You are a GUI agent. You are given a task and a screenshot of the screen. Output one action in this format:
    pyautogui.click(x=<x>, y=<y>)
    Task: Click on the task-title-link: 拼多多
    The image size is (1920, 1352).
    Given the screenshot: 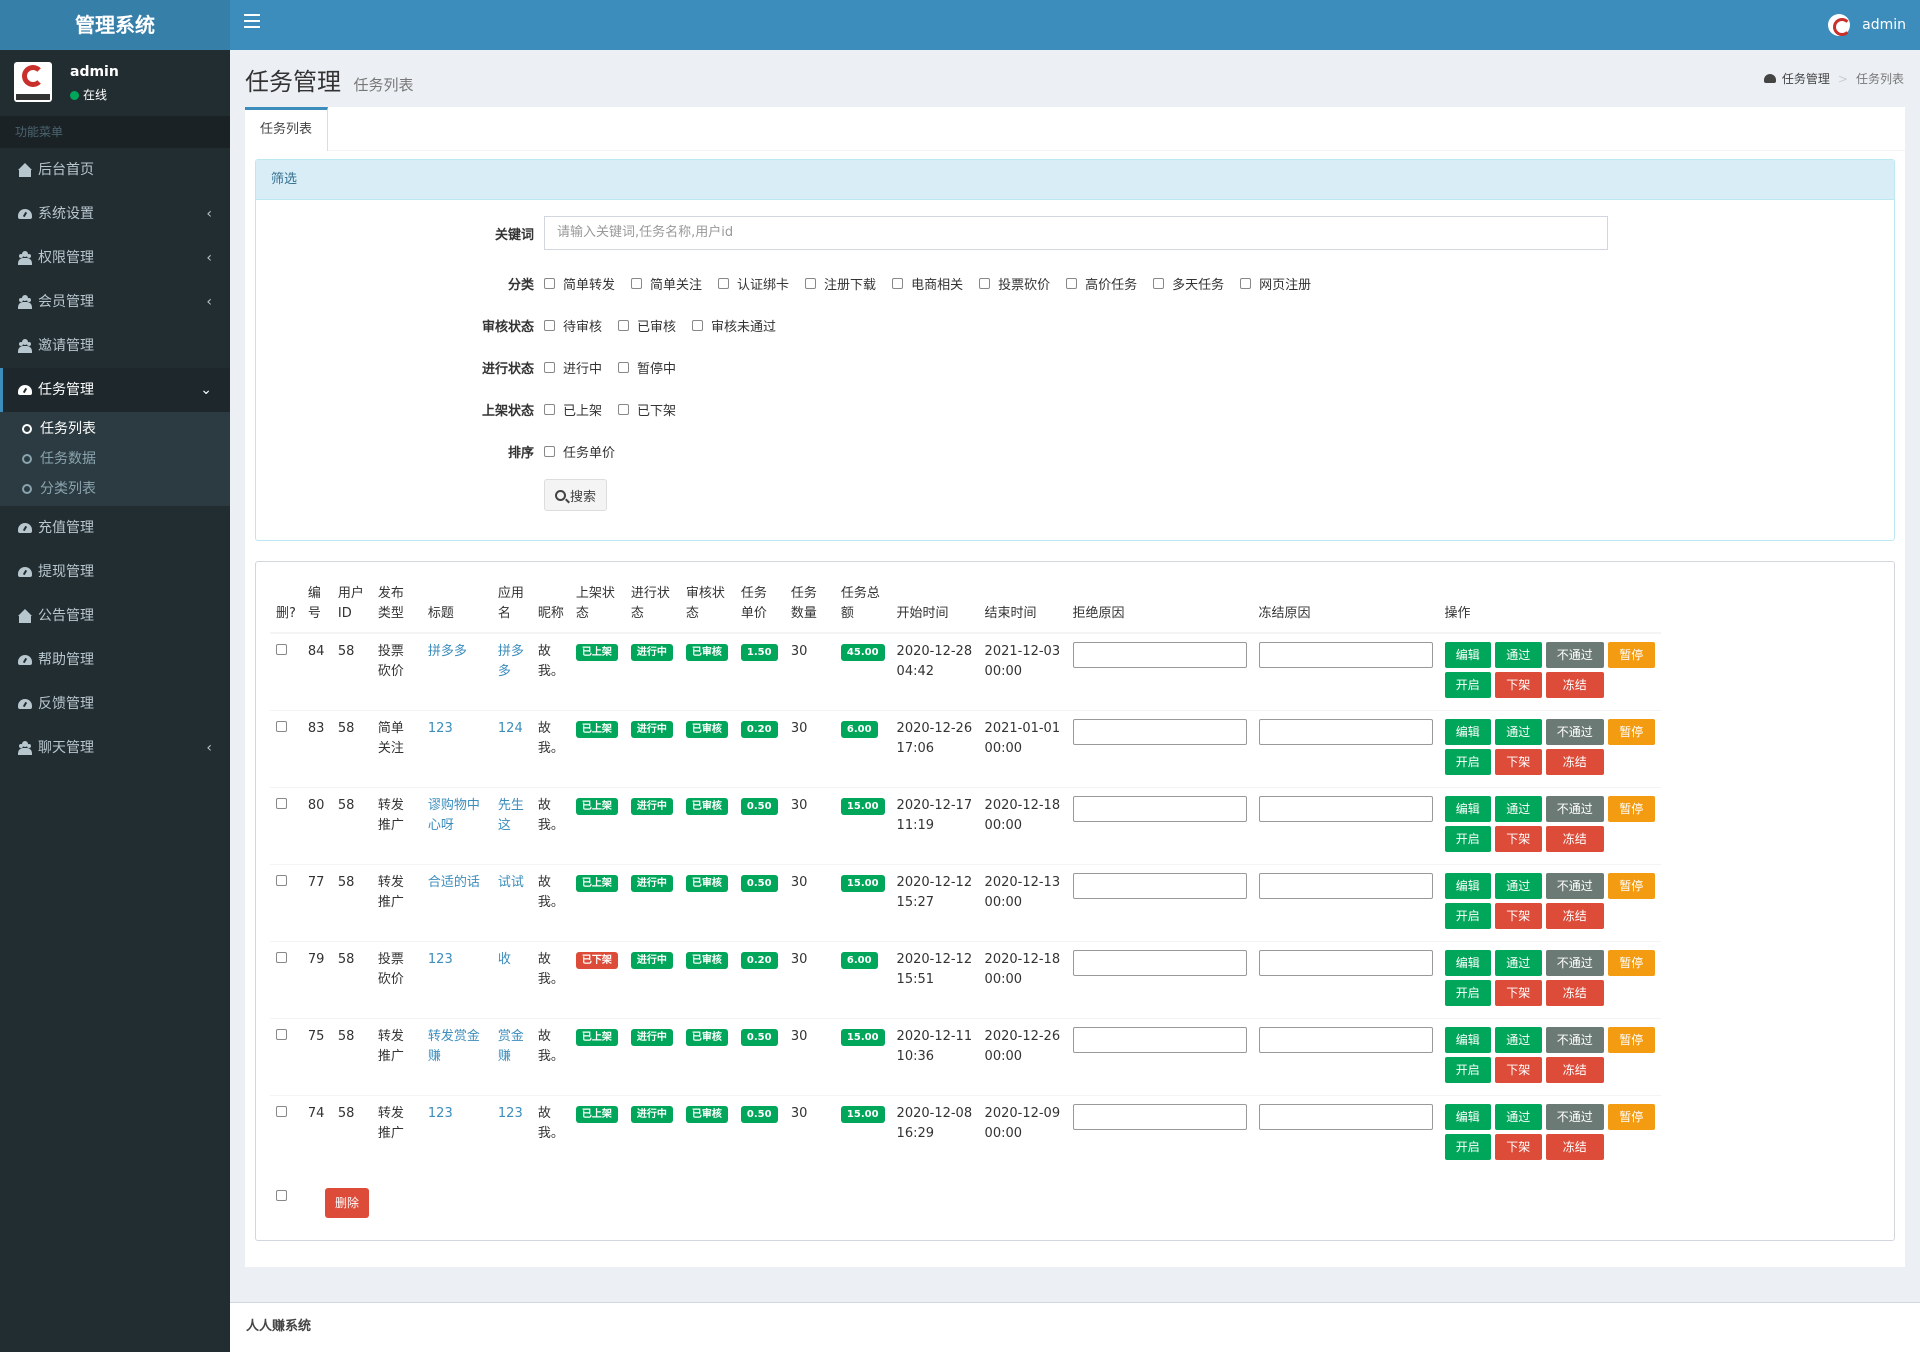 What is the action you would take?
    pyautogui.click(x=456, y=671)
    